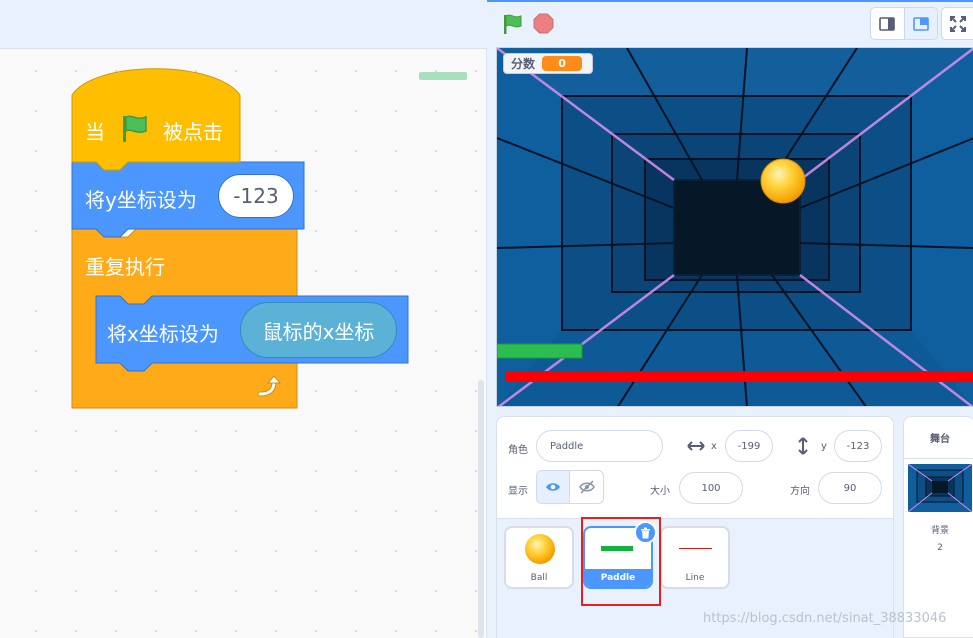 The height and width of the screenshot is (638, 973). Describe the element at coordinates (800, 491) in the screenshot. I see `direction-label: 方向` at that location.